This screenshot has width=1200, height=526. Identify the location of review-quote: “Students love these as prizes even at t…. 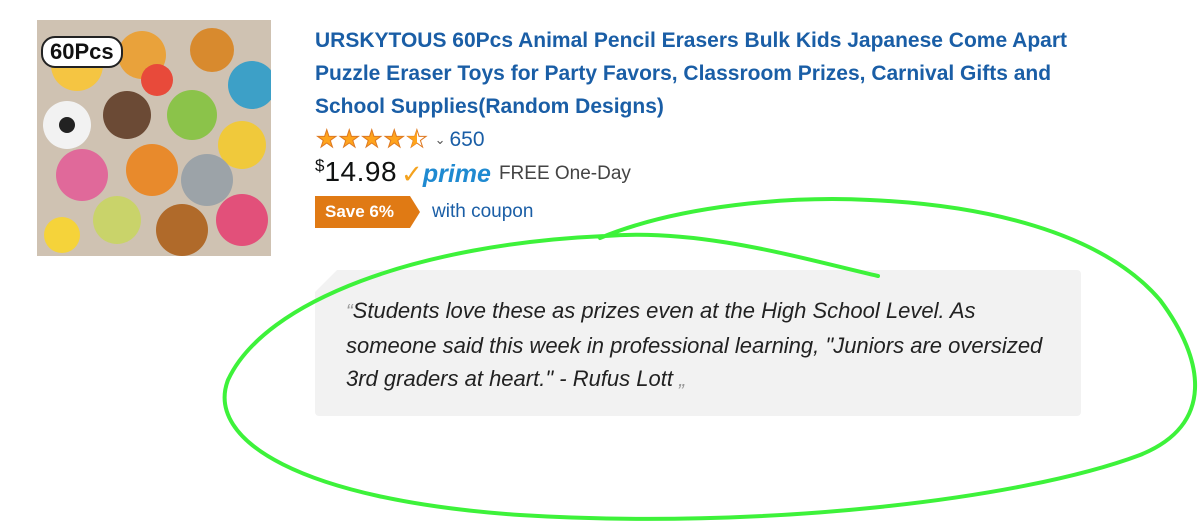
(701, 345).